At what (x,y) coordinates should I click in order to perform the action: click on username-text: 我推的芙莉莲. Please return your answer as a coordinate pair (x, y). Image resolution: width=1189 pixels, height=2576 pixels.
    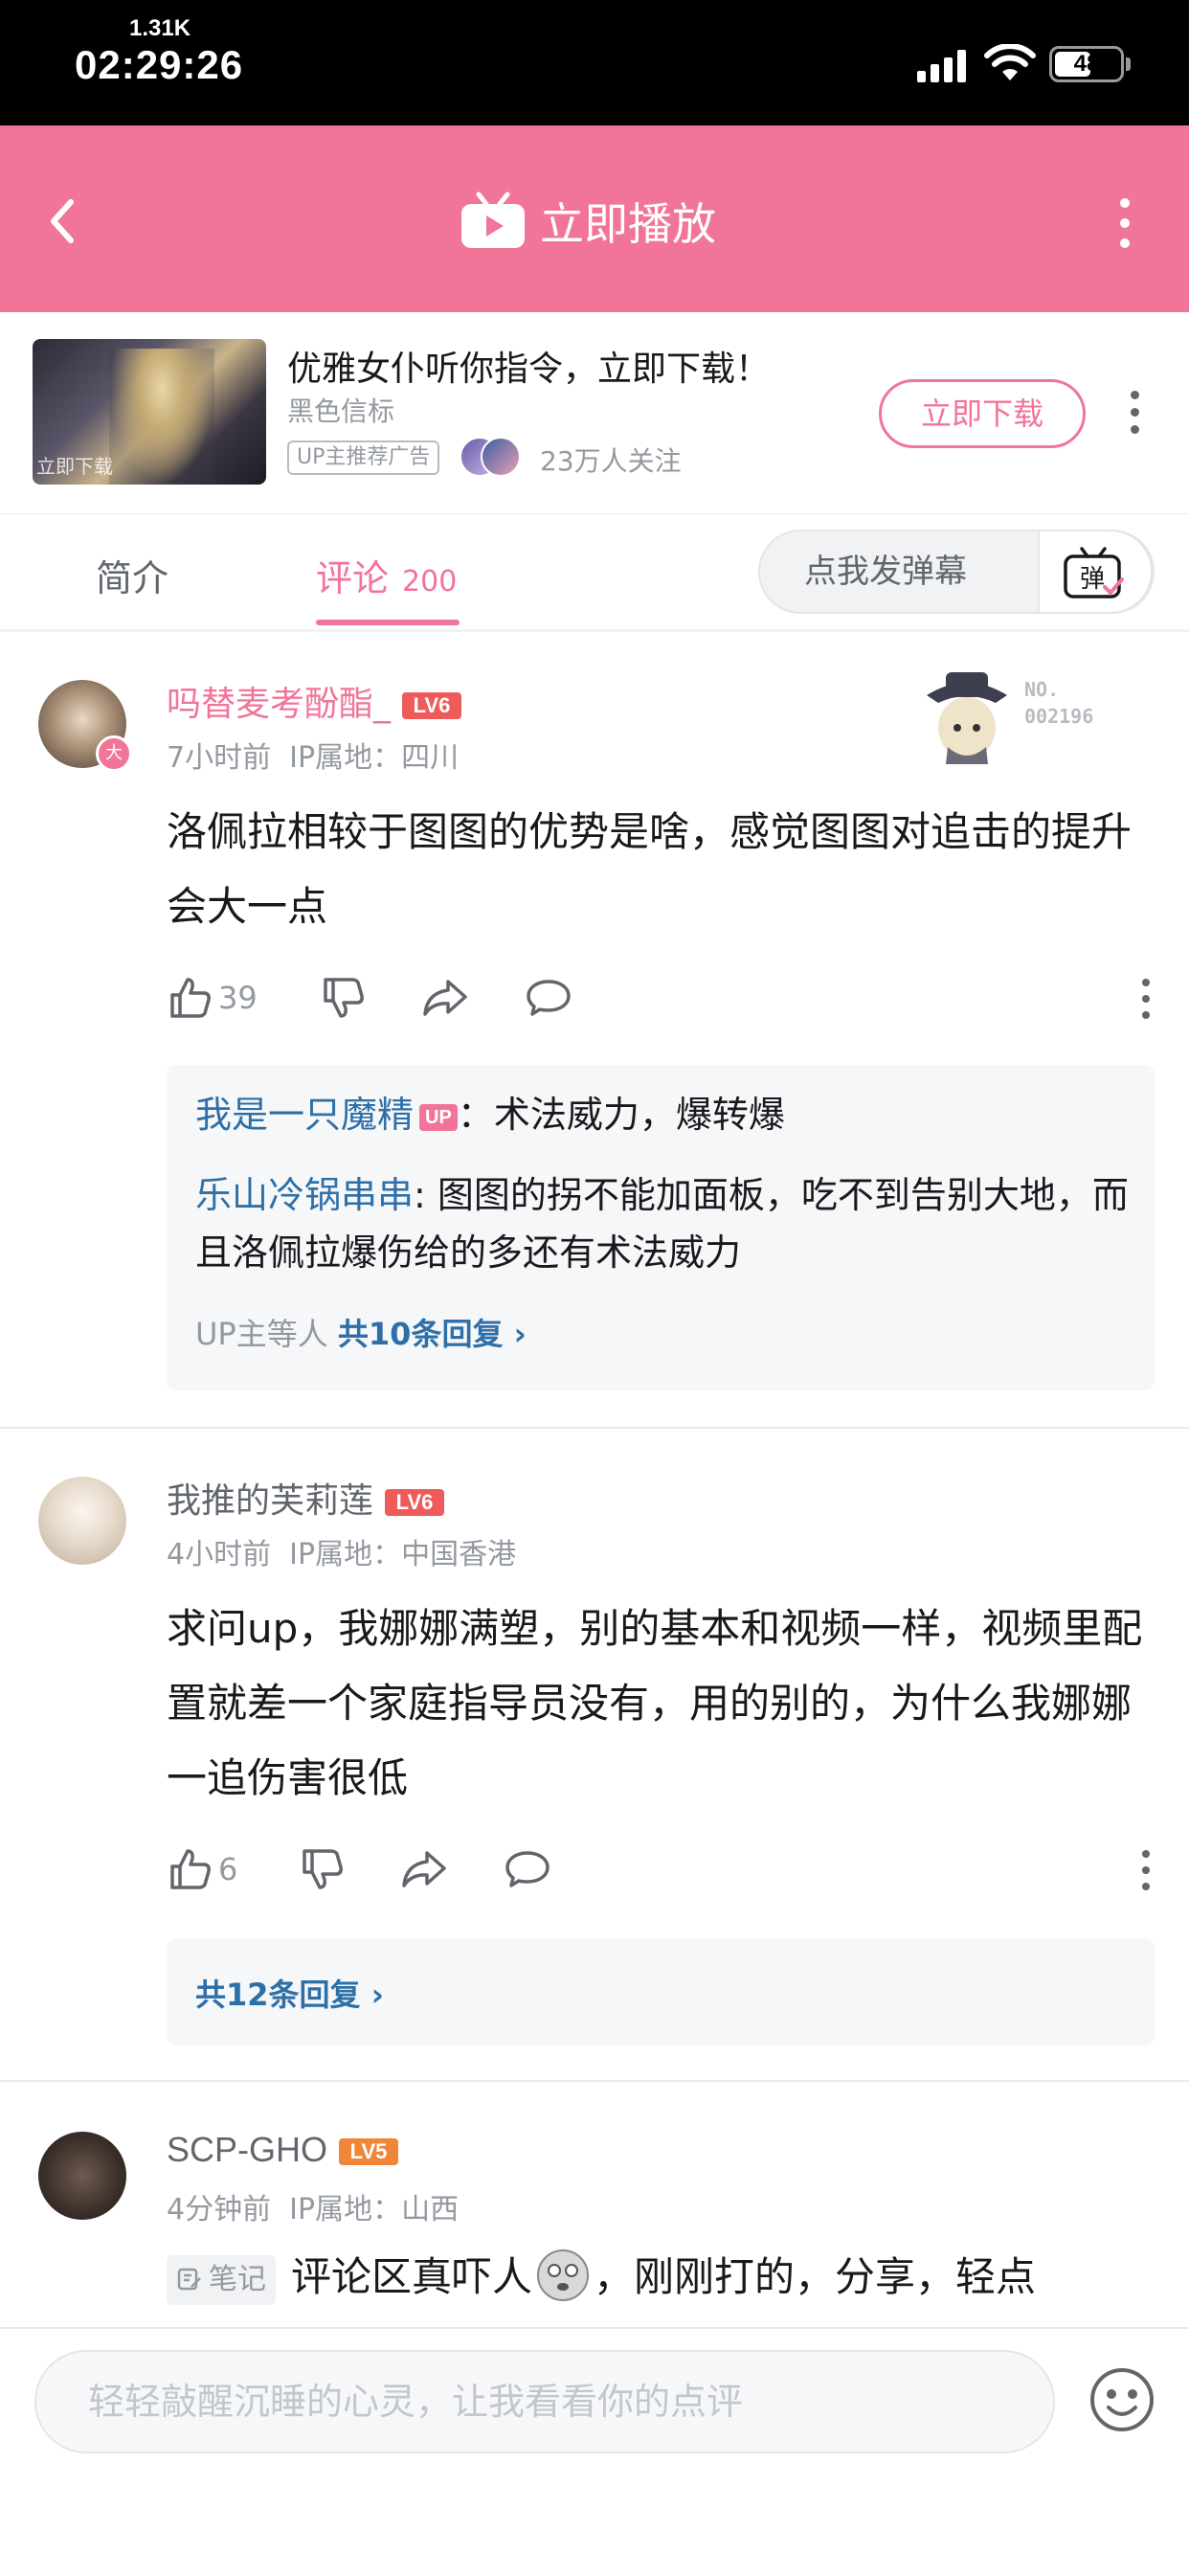
    Looking at the image, I should click on (270, 1501).